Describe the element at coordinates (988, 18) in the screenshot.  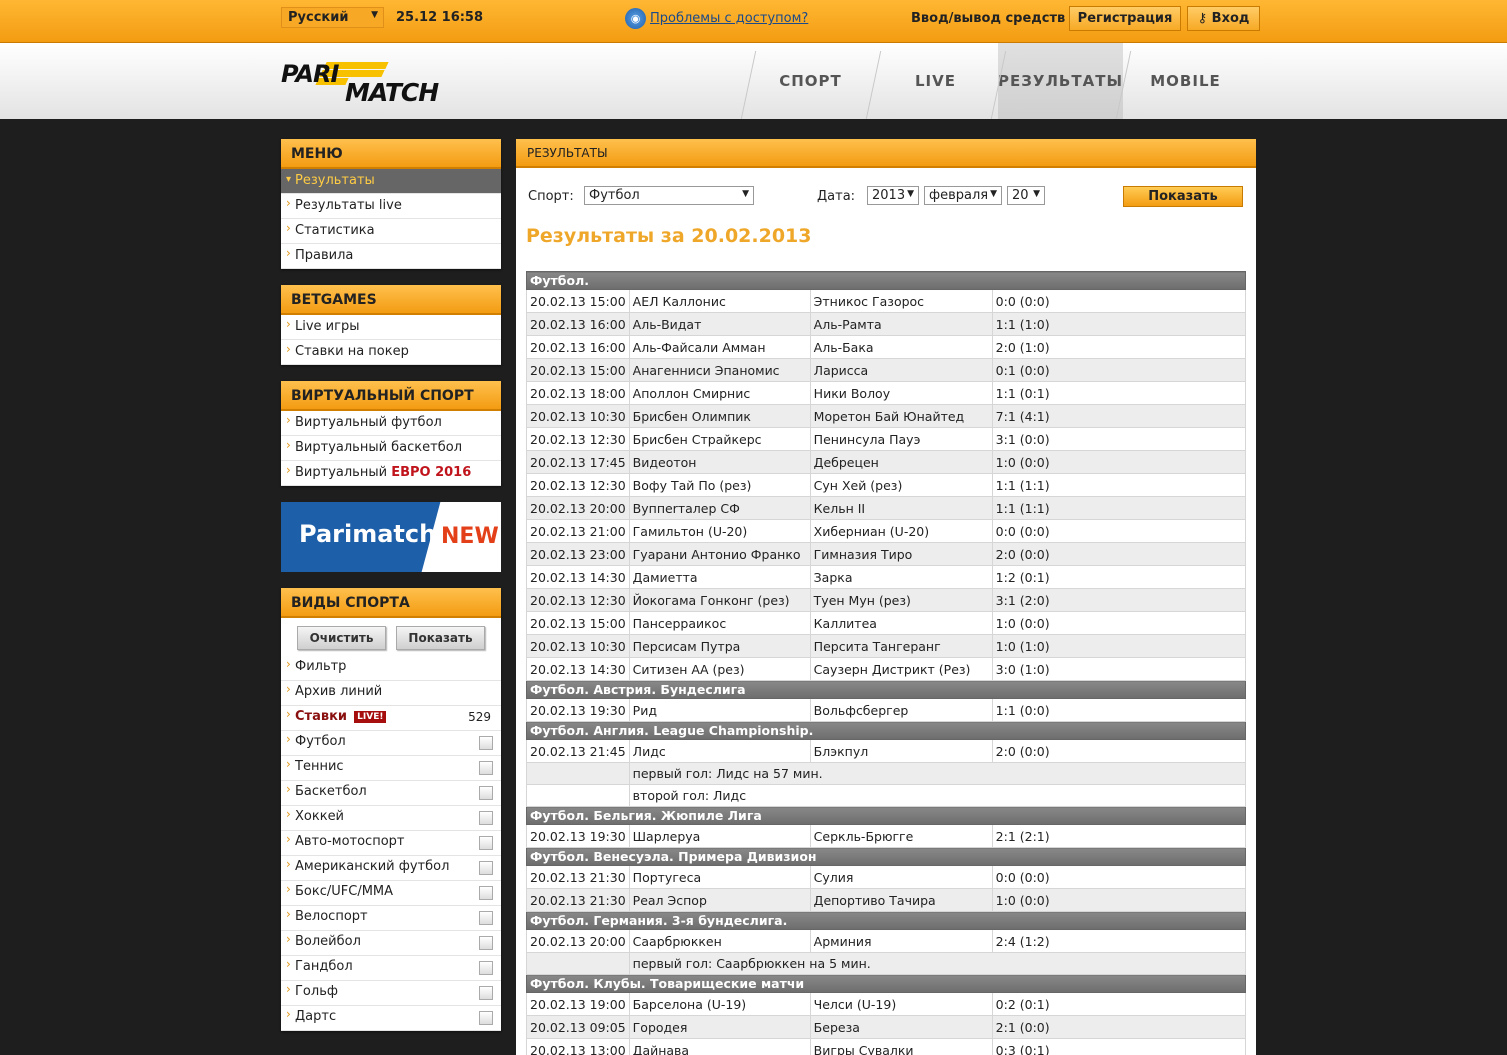
I see `deposit-withdraw-link: Ввод/вывод средств` at that location.